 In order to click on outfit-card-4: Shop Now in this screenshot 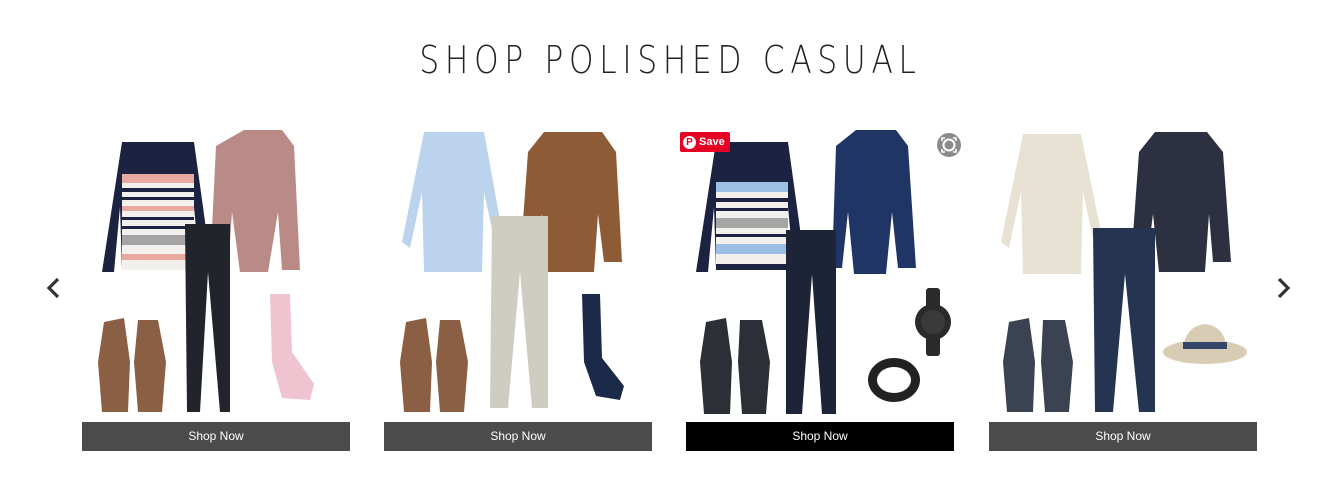, I will do `click(1123, 287)`.